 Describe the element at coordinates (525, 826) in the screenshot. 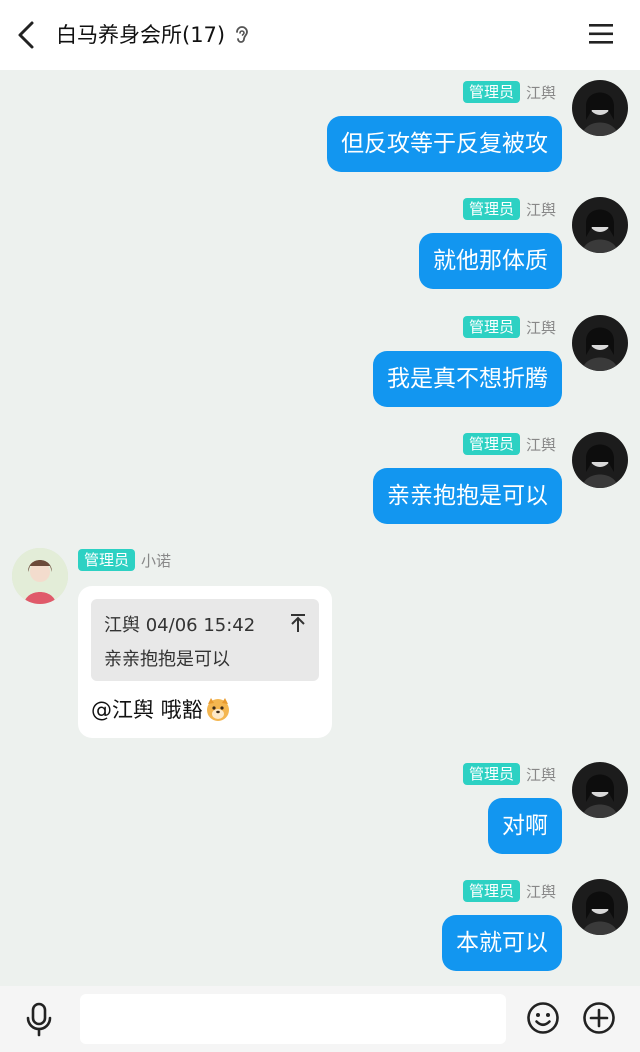

I see `message-bubble: 对啊` at that location.